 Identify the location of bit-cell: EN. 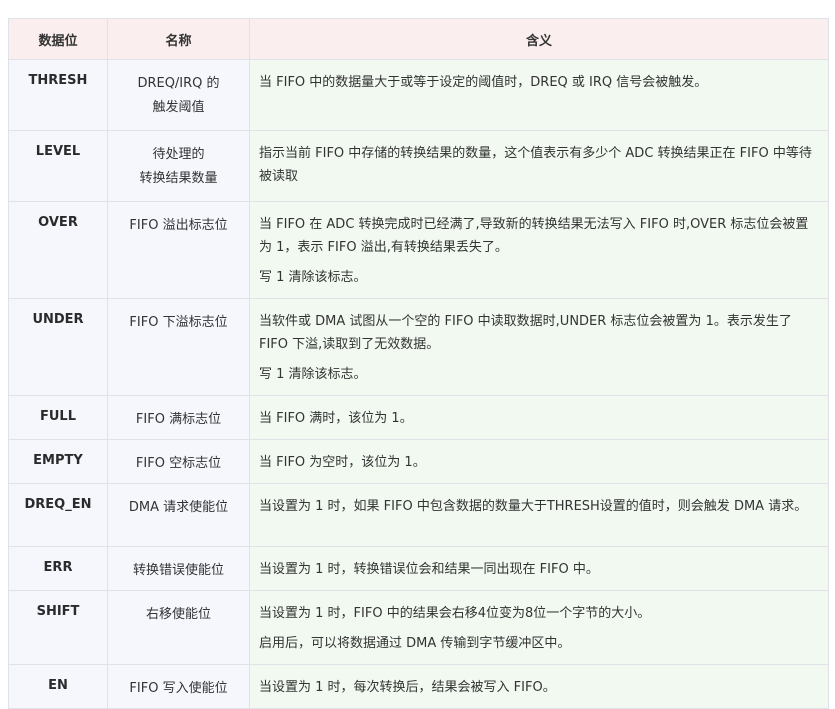
(58, 686).